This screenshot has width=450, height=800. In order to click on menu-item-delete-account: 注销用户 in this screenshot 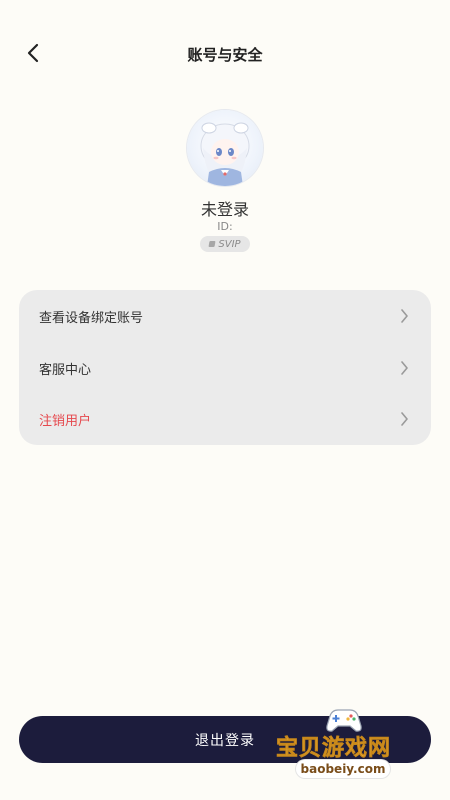, I will do `click(225, 419)`.